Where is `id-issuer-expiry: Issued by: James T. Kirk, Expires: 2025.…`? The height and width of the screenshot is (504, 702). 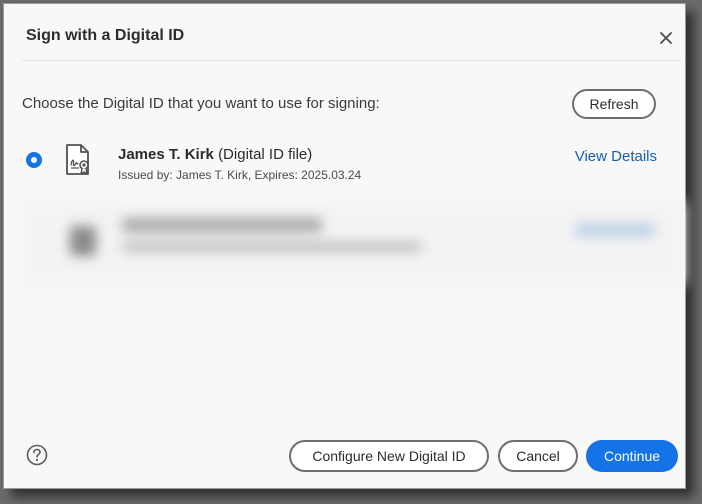
id-issuer-expiry: Issued by: James T. Kirk, Expires: 2025.… is located at coordinates (240, 175).